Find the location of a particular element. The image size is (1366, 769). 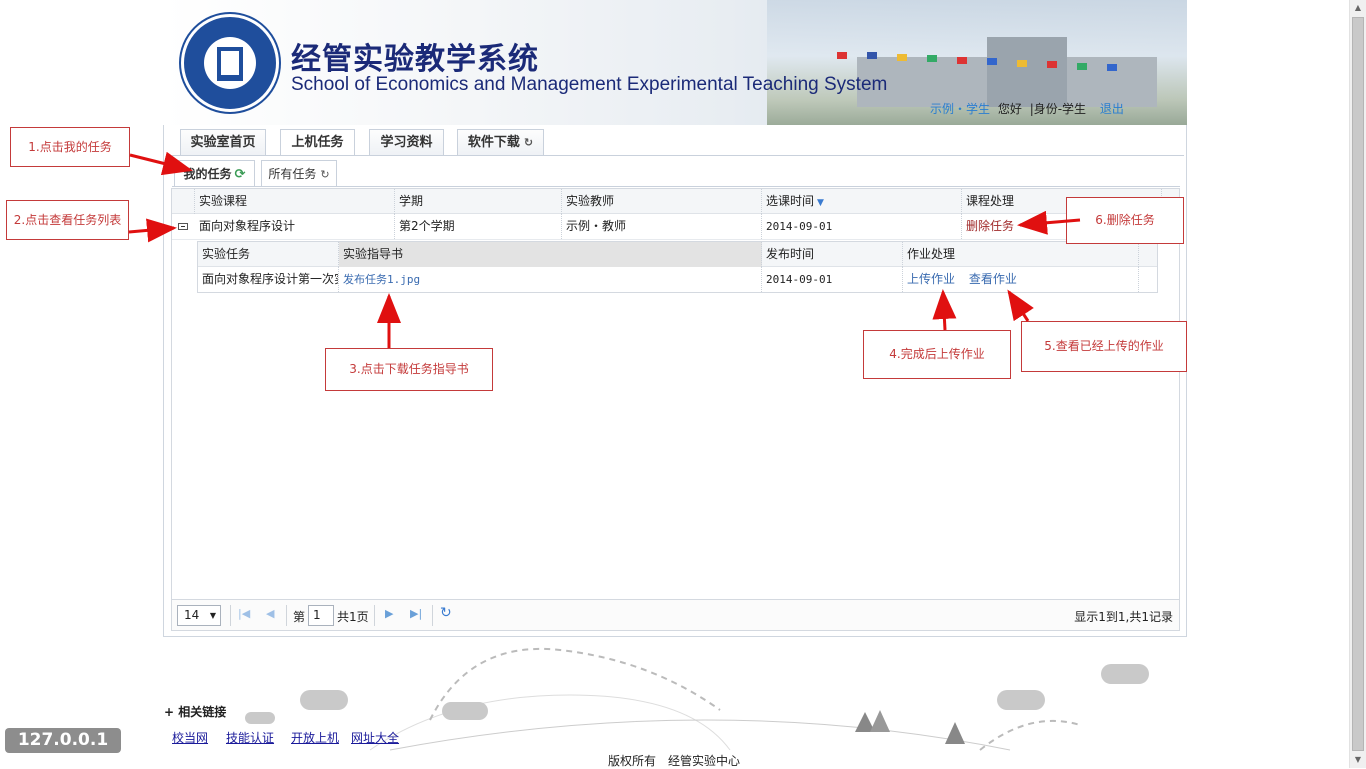

footer-link-1: 校当网 is located at coordinates (190, 737).